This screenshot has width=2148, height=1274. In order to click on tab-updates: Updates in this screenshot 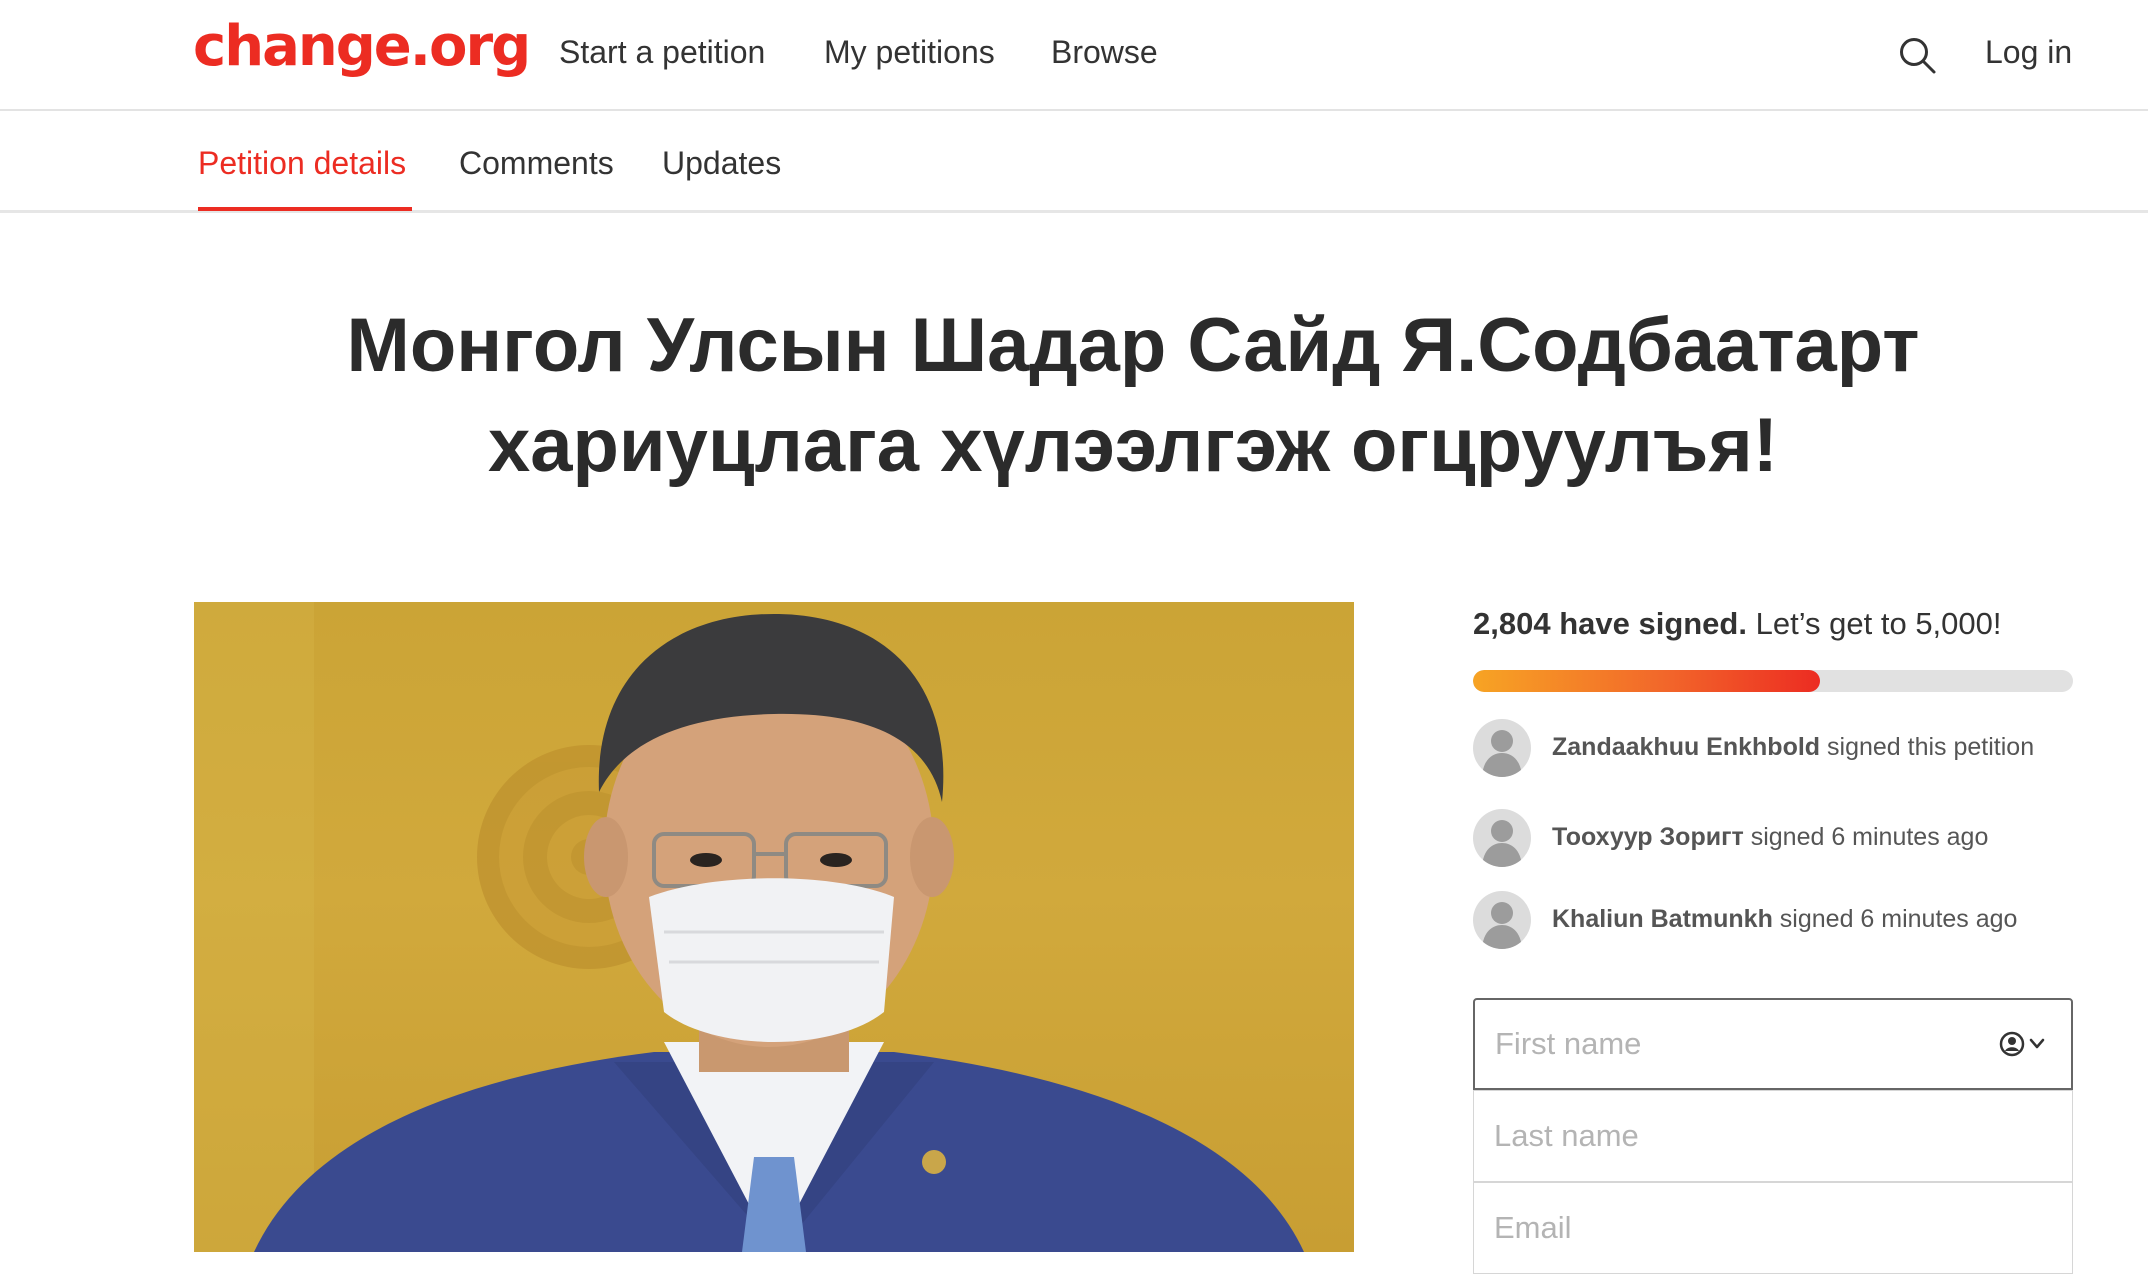, I will do `click(721, 163)`.